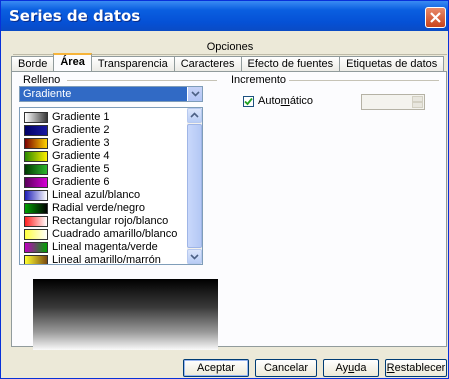  What do you see at coordinates (72, 62) in the screenshot?
I see `tab-1: Área` at bounding box center [72, 62].